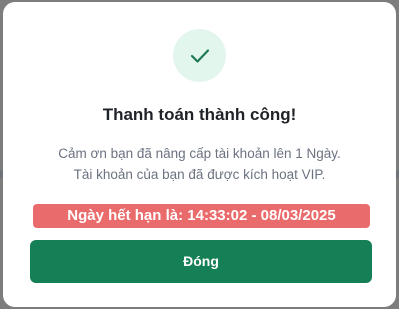  What do you see at coordinates (201, 216) in the screenshot?
I see `expiry-date-badge: Ngày hết hạn là: 14:33:02 - 08/03/2025` at bounding box center [201, 216].